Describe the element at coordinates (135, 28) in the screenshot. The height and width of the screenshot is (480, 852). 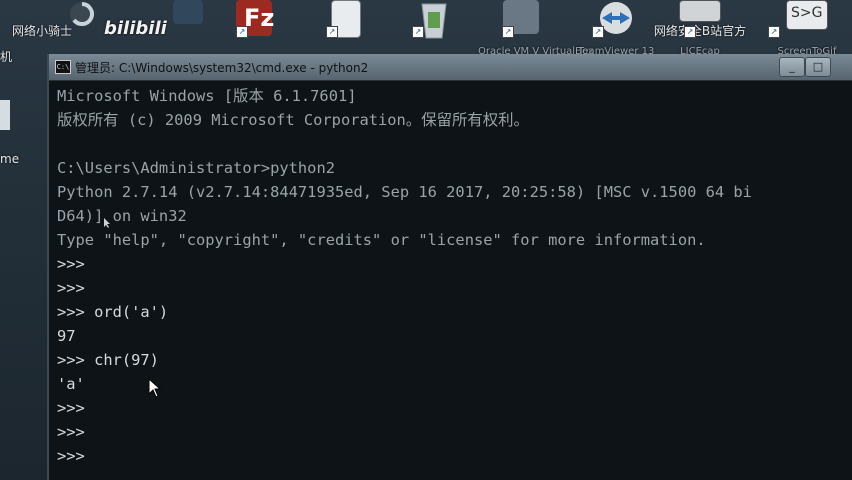
I see `bilibili-logo-text: bilibili` at that location.